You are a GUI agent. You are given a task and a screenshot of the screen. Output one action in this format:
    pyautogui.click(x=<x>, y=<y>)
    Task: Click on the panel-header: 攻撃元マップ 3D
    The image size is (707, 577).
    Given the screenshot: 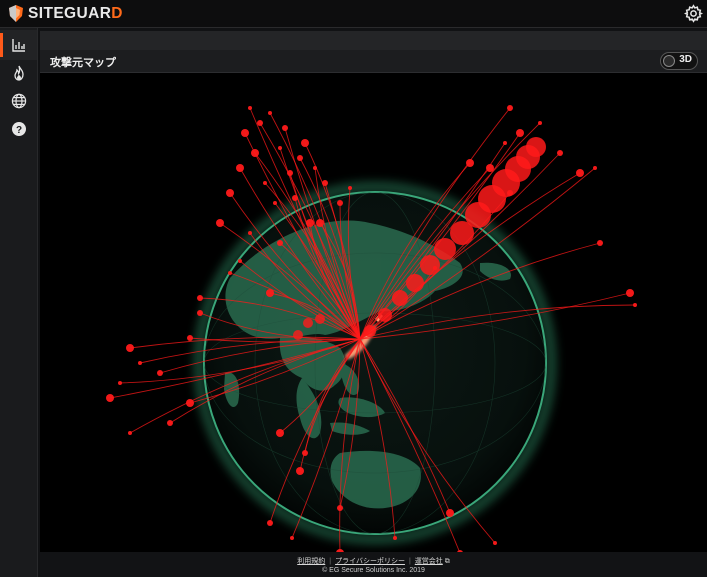 What is the action you would take?
    pyautogui.click(x=373, y=61)
    